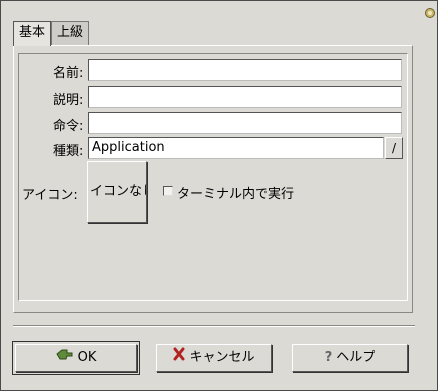 Image resolution: width=438 pixels, height=391 pixels. I want to click on cancel-button: キャンセル, so click(214, 358).